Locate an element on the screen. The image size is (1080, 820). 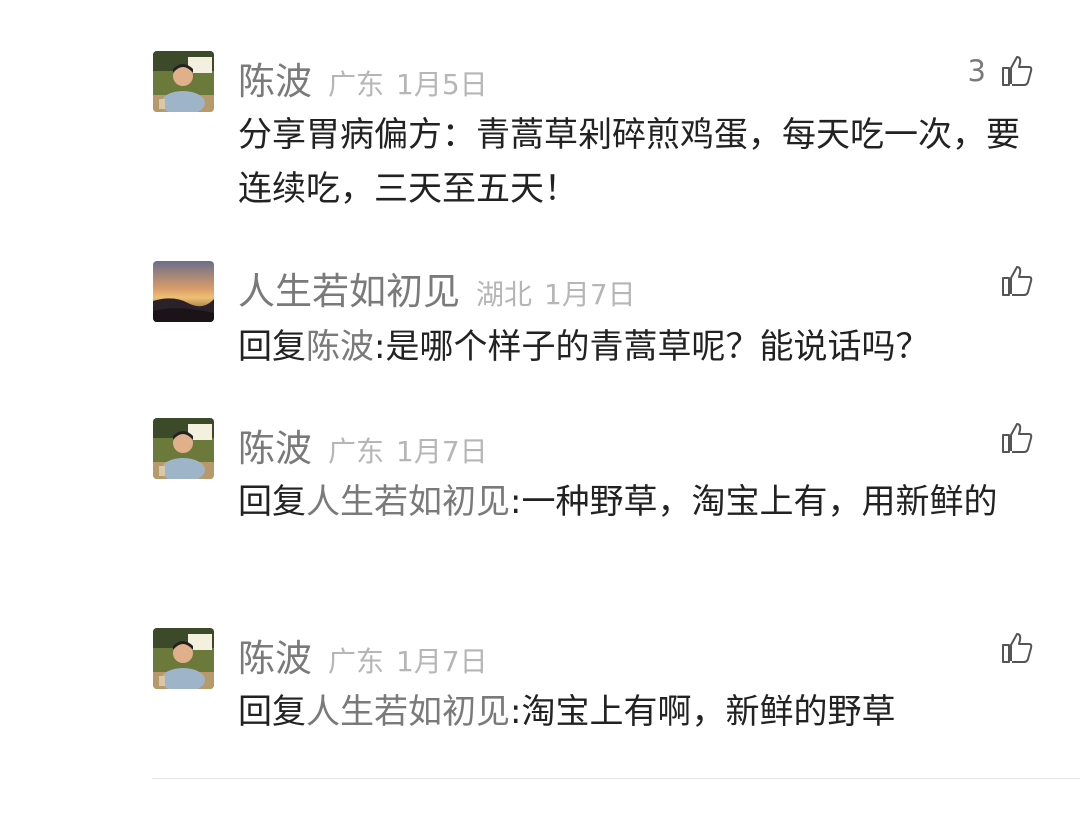
comment-body: :一种野草，淘宝上有，用新鲜的 is located at coordinates (754, 502).